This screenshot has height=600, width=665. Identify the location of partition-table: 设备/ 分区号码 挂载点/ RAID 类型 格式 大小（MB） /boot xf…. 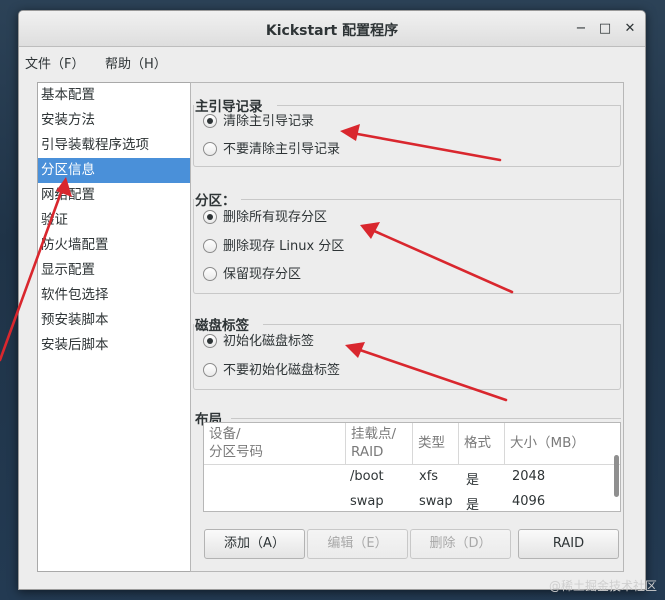
(412, 467).